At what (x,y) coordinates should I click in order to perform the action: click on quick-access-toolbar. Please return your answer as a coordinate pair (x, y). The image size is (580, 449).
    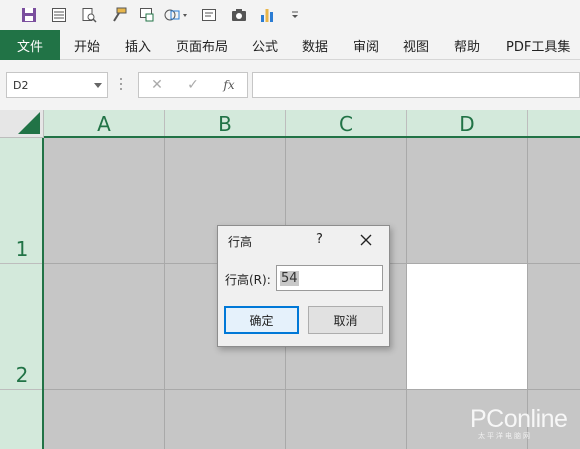
    Looking at the image, I should click on (290, 15).